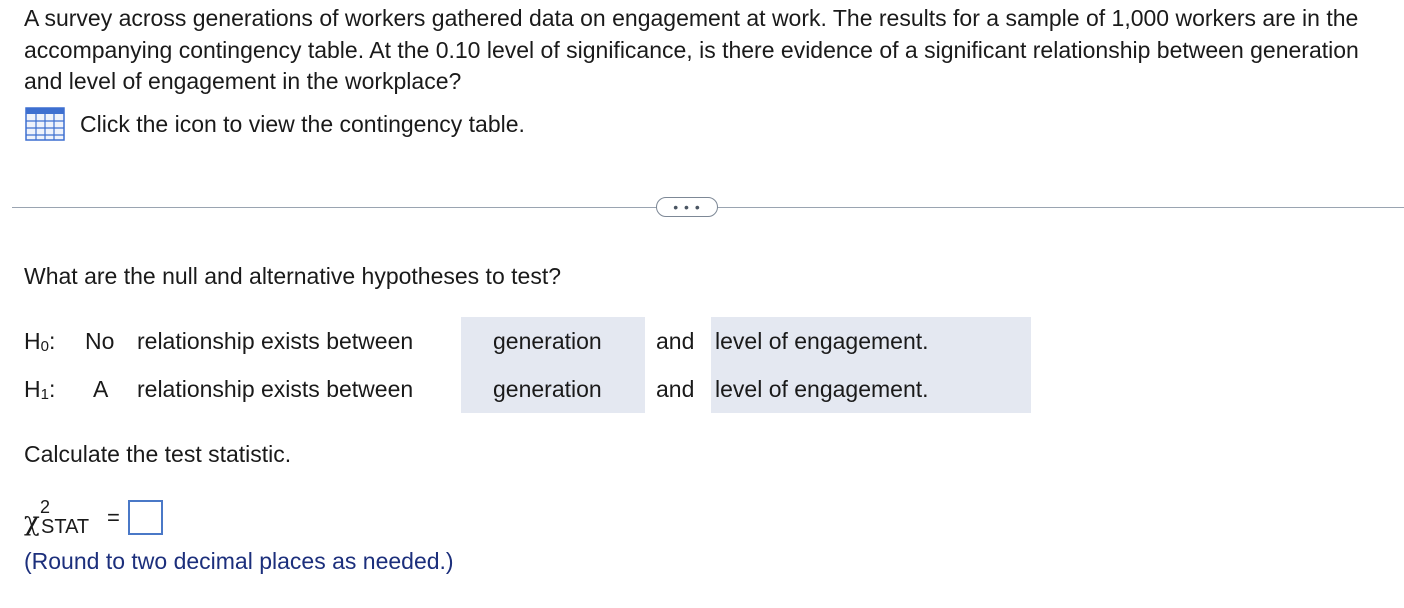 The width and height of the screenshot is (1404, 608). I want to click on equals-sign: =, so click(113, 517).